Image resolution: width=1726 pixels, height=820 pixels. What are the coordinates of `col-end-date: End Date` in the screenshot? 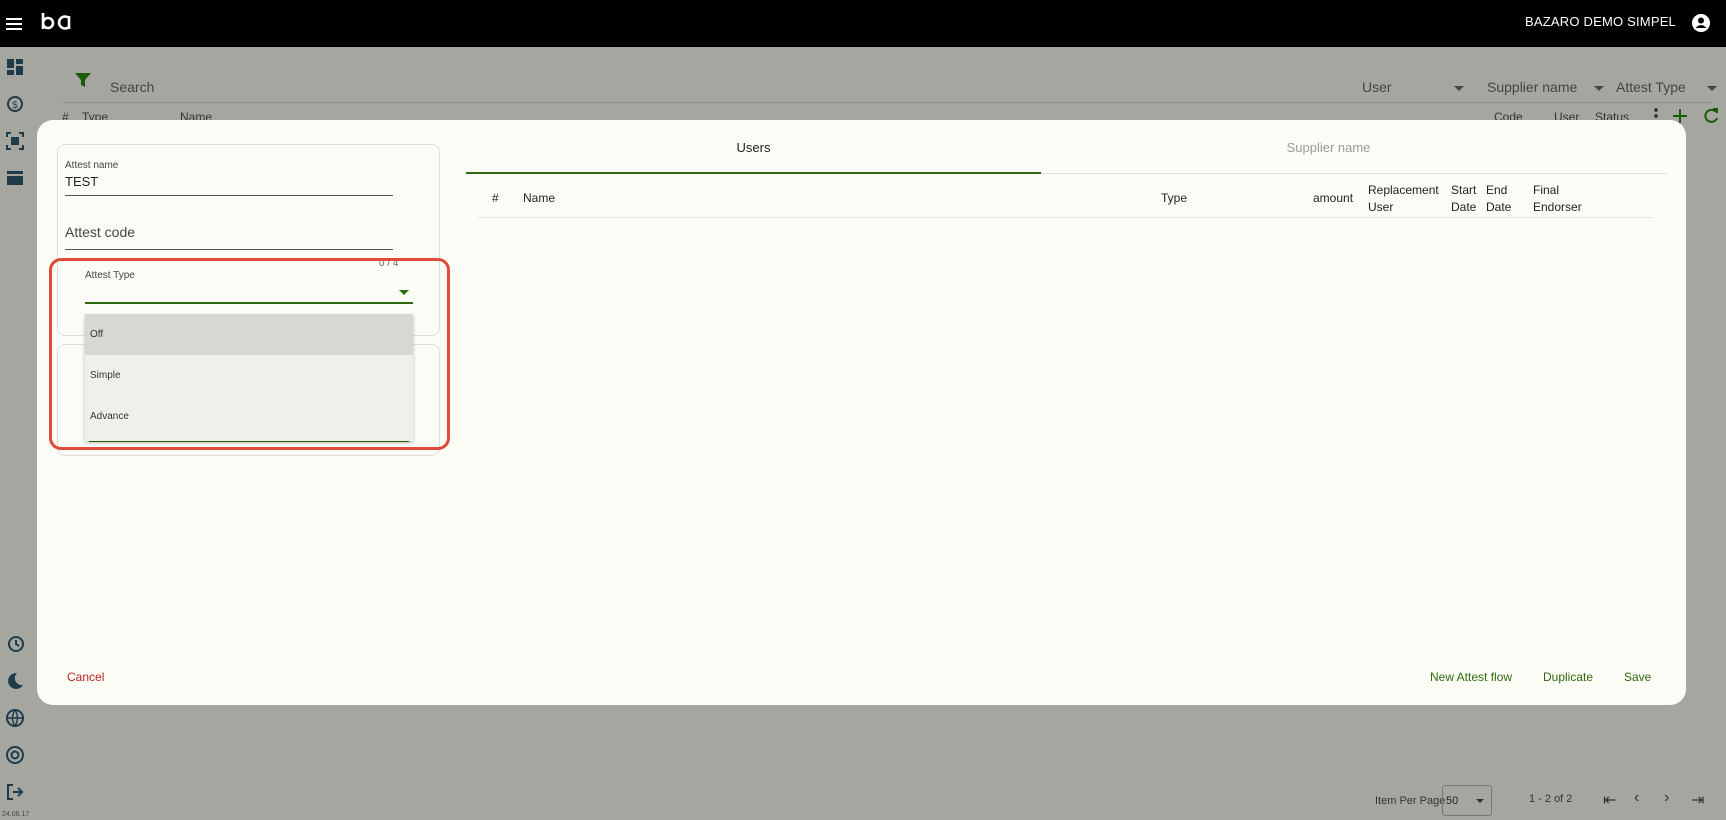 It's located at (1499, 198).